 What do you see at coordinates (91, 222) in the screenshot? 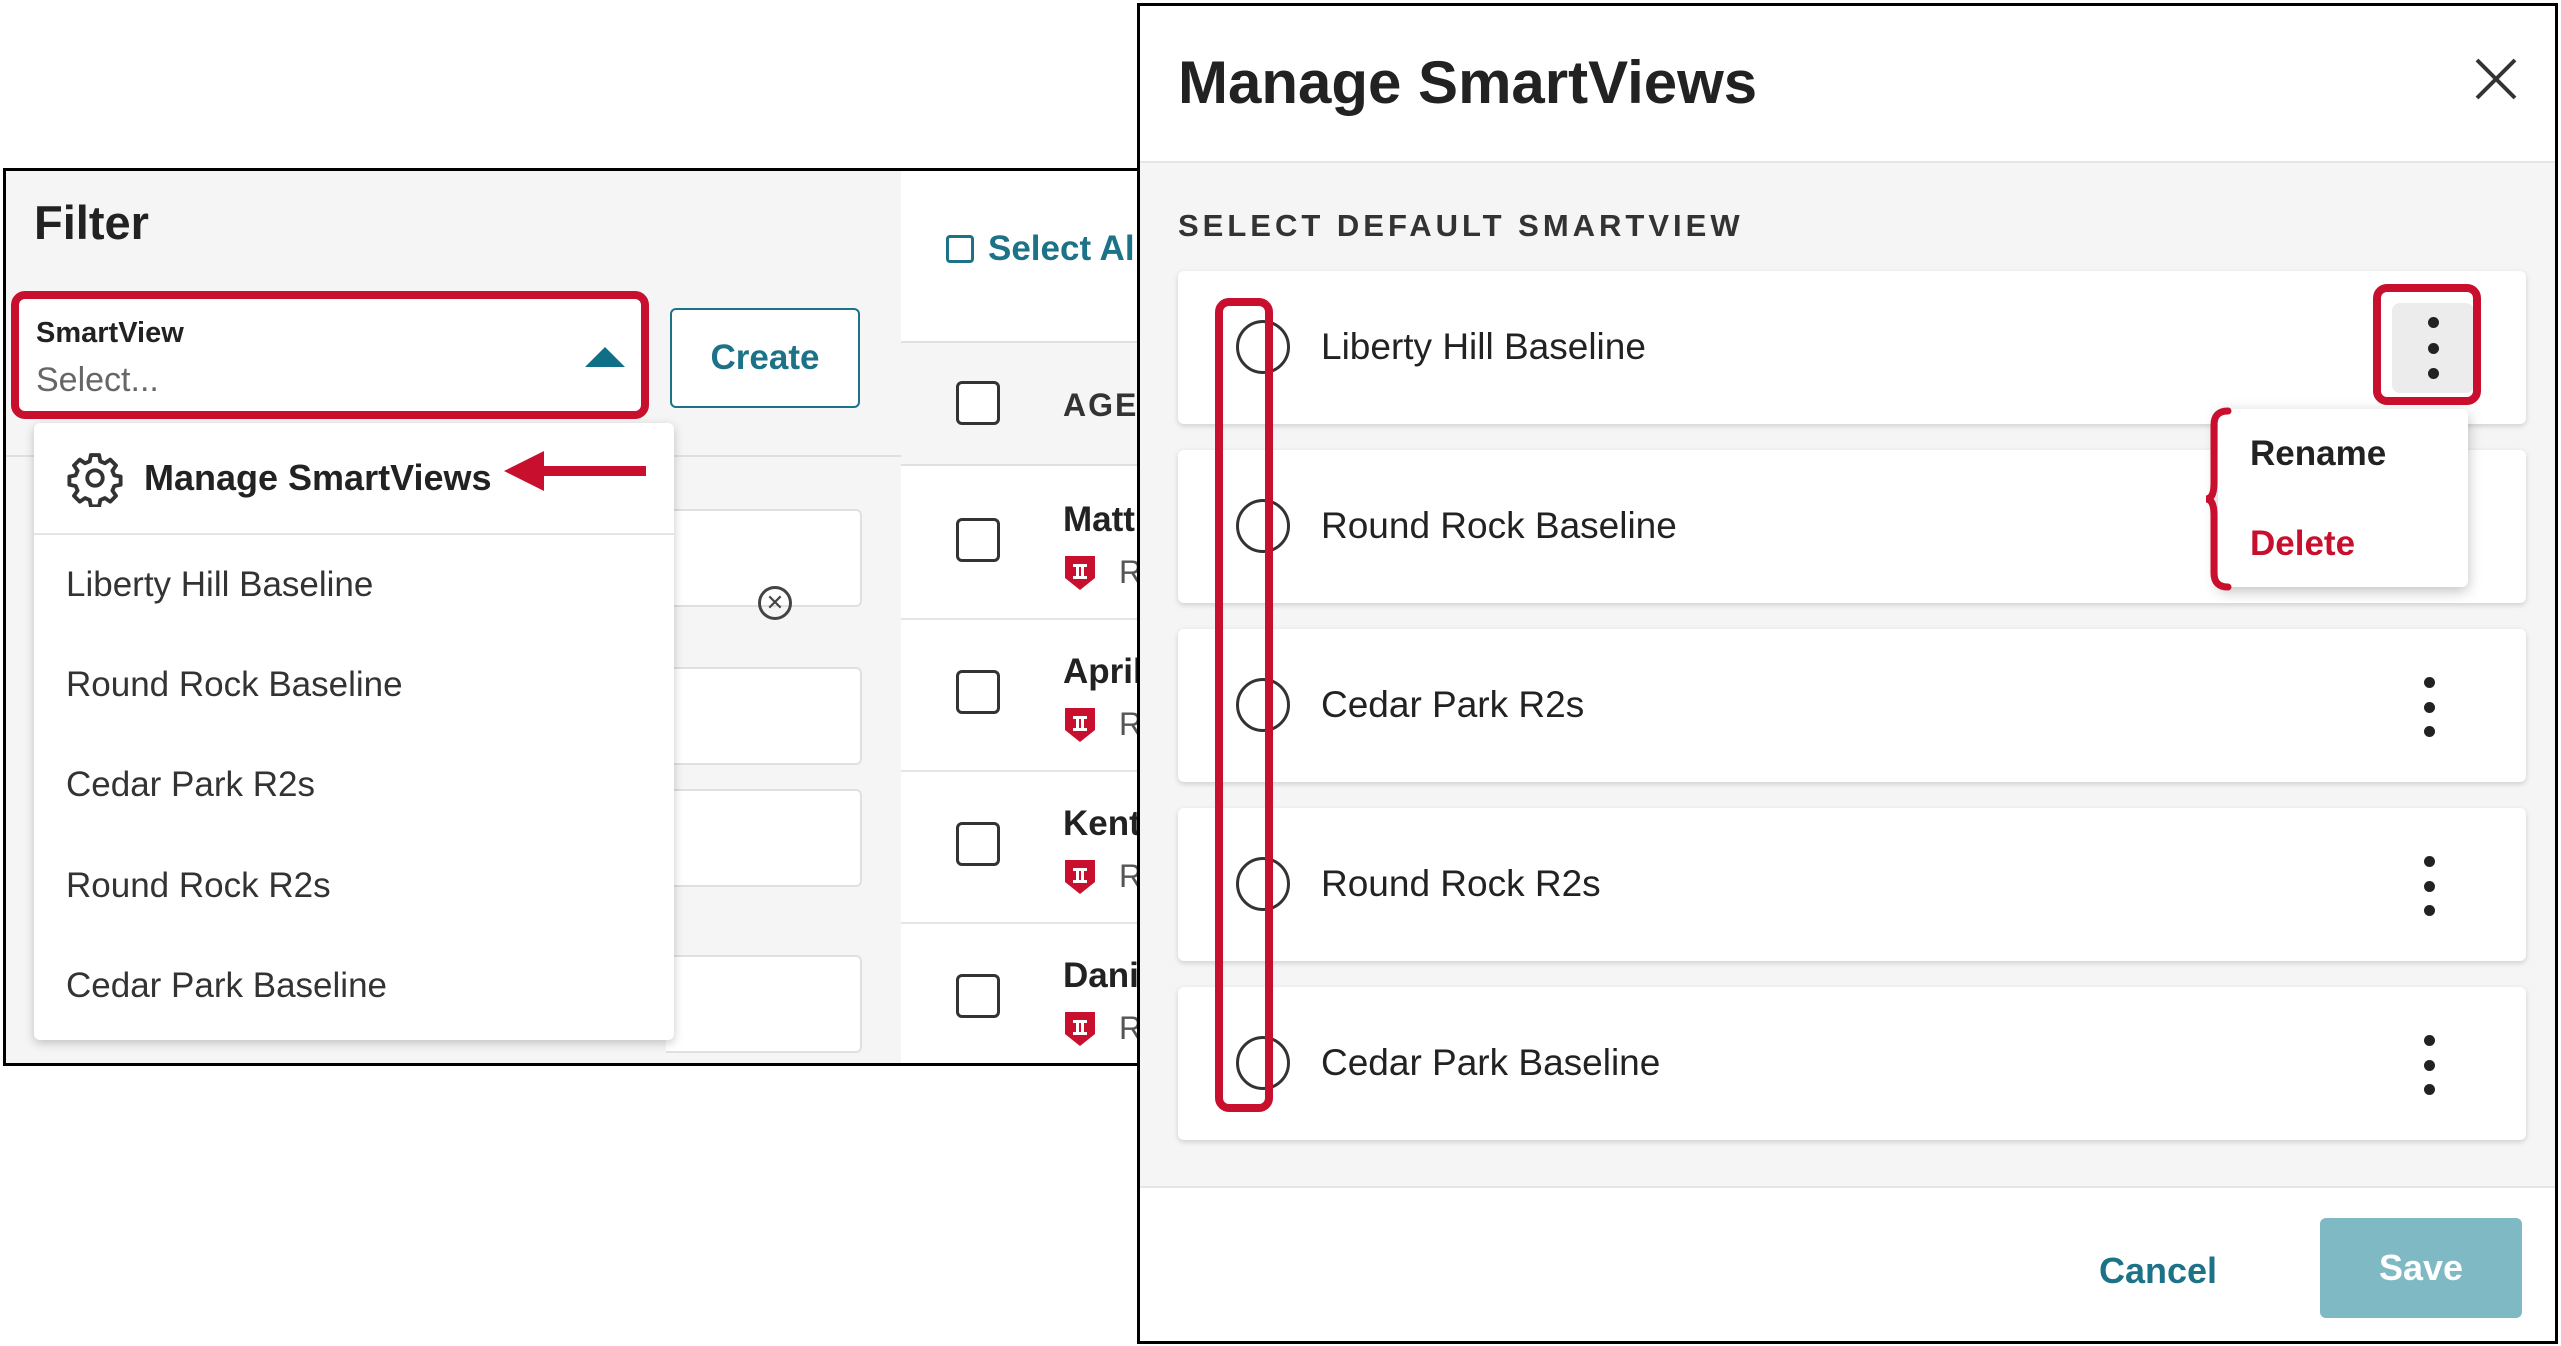
I see `filter-title: Filter` at bounding box center [91, 222].